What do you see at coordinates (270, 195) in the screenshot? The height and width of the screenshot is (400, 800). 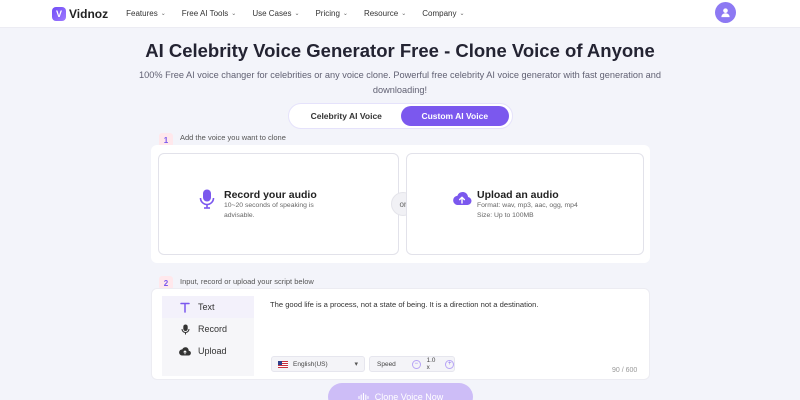 I see `record-audio-title: Record your audio` at bounding box center [270, 195].